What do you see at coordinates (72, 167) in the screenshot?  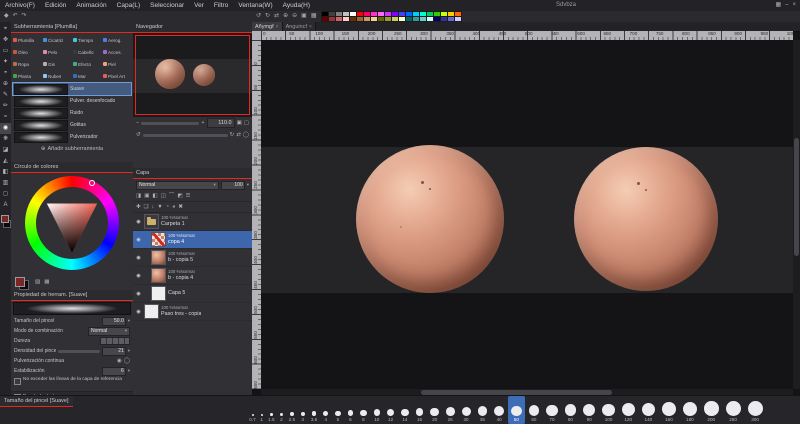 I see `color-wheel-header: Círculo de colores` at bounding box center [72, 167].